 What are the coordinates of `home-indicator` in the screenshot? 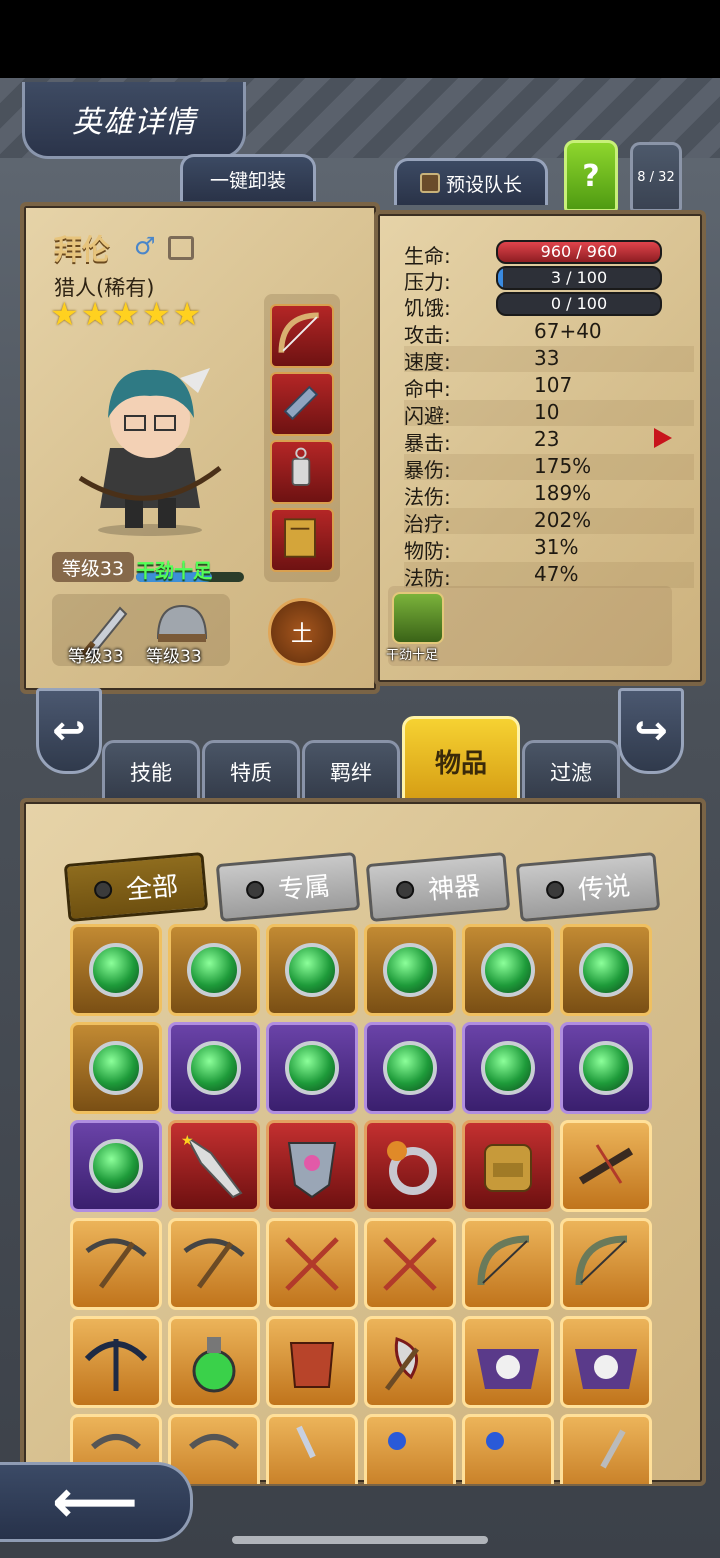 It's located at (360, 1540).